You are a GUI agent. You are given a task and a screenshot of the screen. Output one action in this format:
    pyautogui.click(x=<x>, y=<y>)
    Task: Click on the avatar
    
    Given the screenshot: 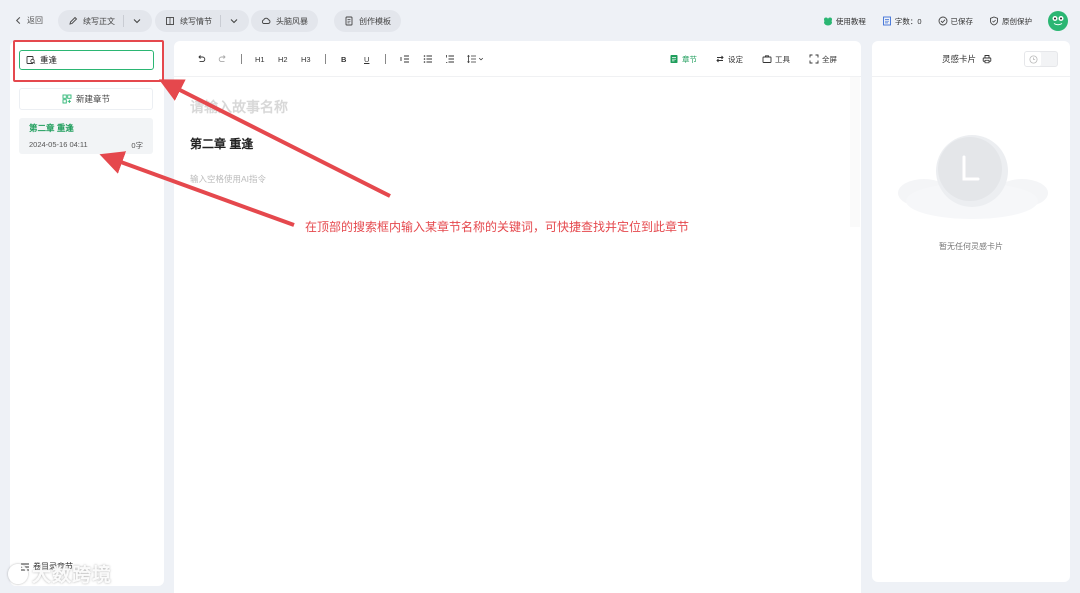 What is the action you would take?
    pyautogui.click(x=1058, y=21)
    